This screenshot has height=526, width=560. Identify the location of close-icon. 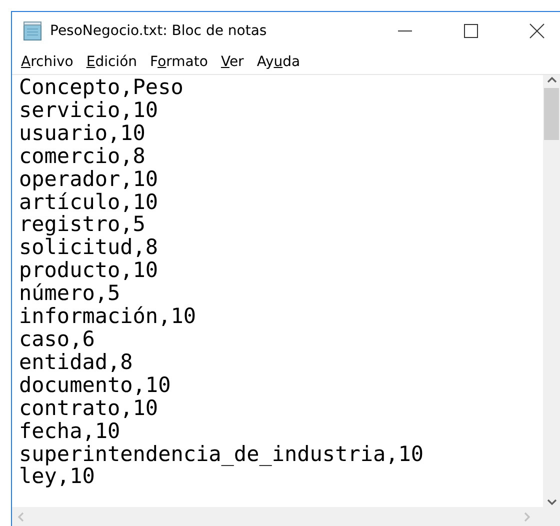
(537, 31).